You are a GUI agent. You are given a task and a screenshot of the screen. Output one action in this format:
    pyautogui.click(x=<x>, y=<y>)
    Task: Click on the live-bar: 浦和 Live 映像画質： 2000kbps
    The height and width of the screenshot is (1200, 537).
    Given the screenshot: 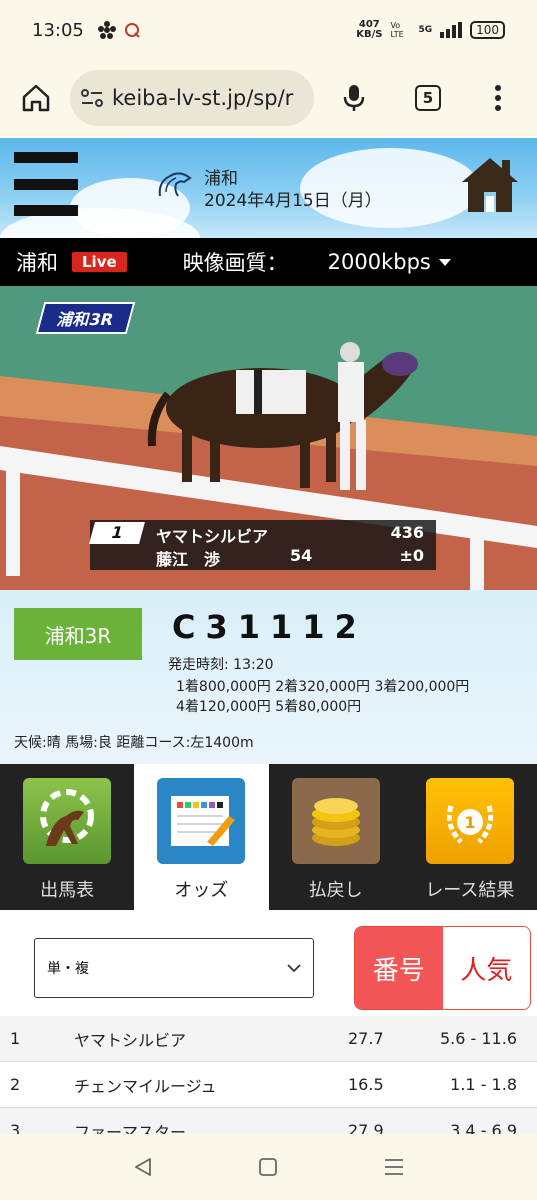 What is the action you would take?
    pyautogui.click(x=268, y=262)
    